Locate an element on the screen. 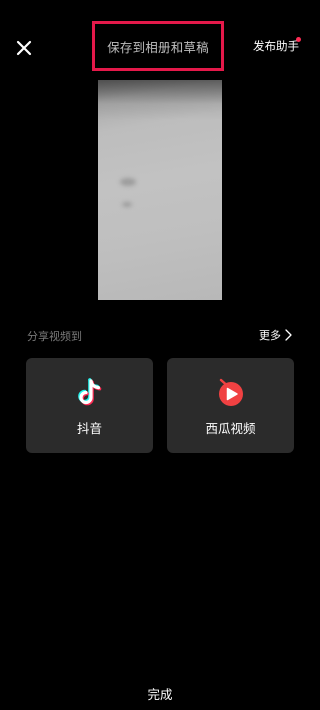  douyin-logo-icon is located at coordinates (89, 392).